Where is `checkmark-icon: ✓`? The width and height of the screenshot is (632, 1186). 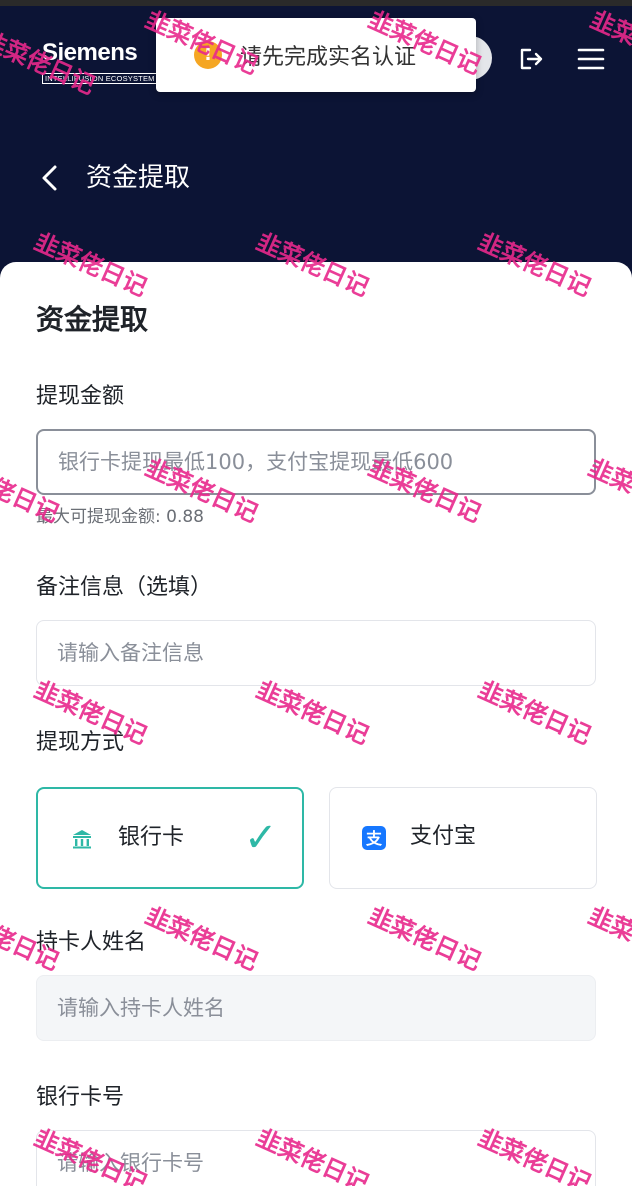
checkmark-icon: ✓ is located at coordinates (261, 838).